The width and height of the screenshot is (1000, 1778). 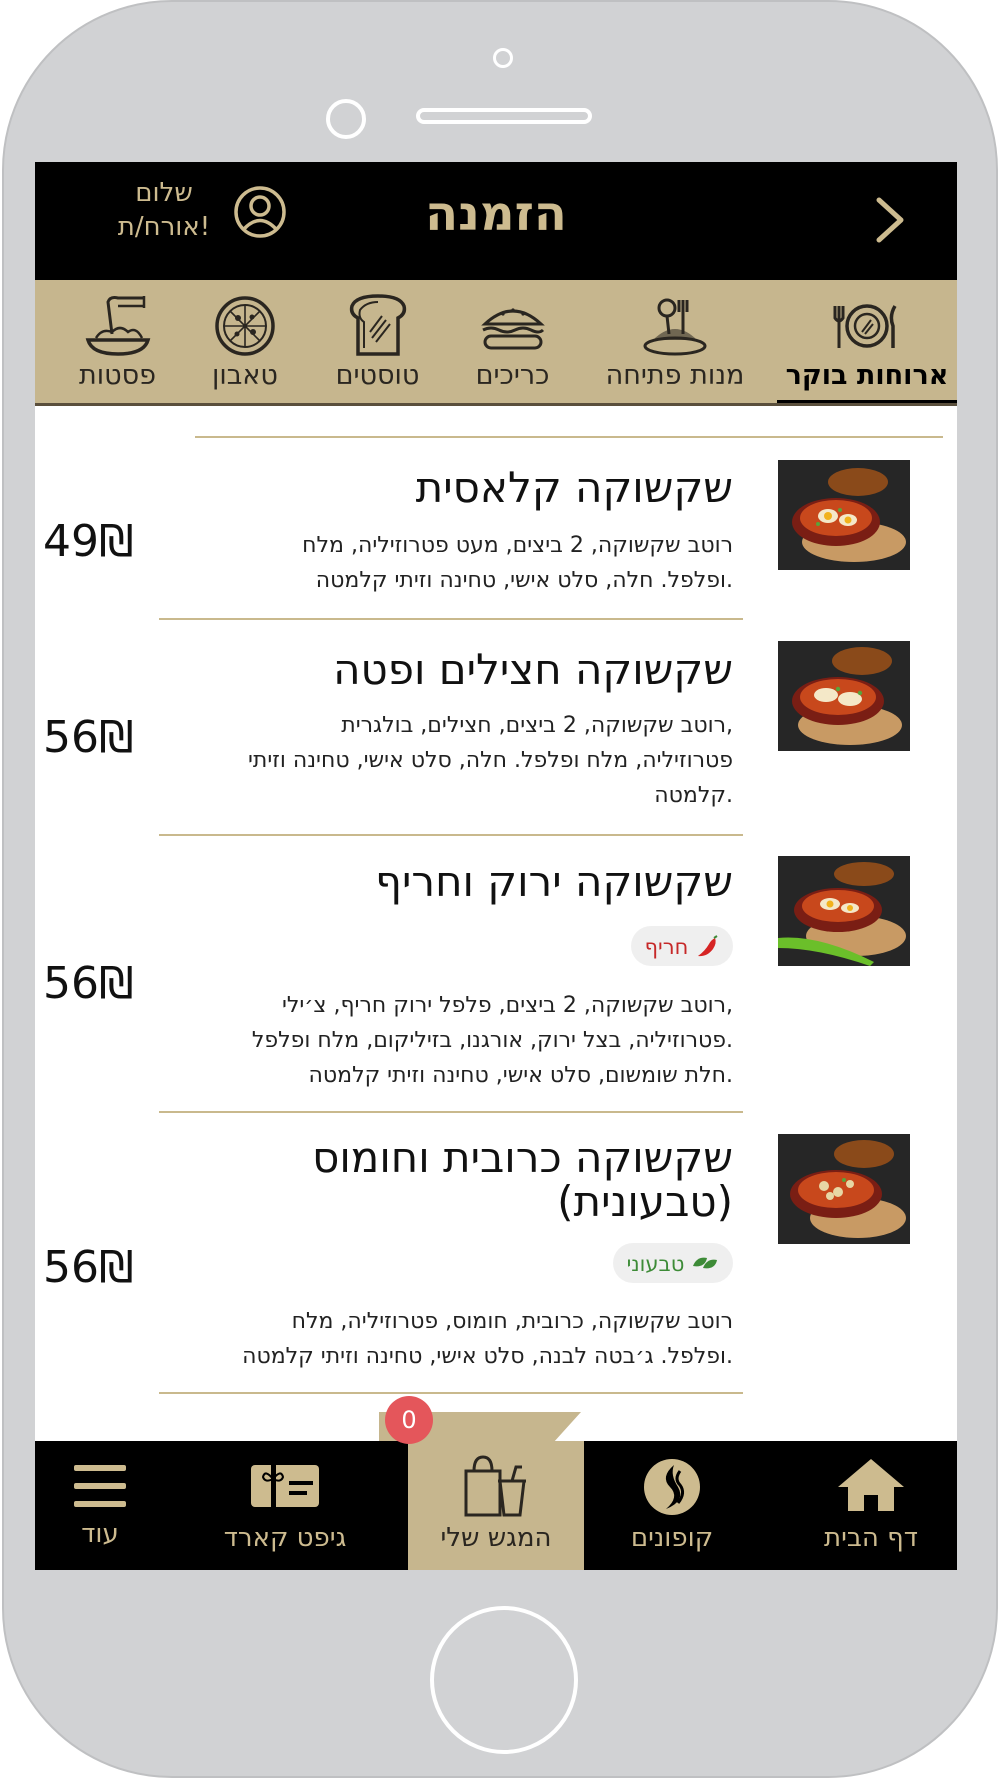 I want to click on sandwich-icon, so click(x=512, y=329).